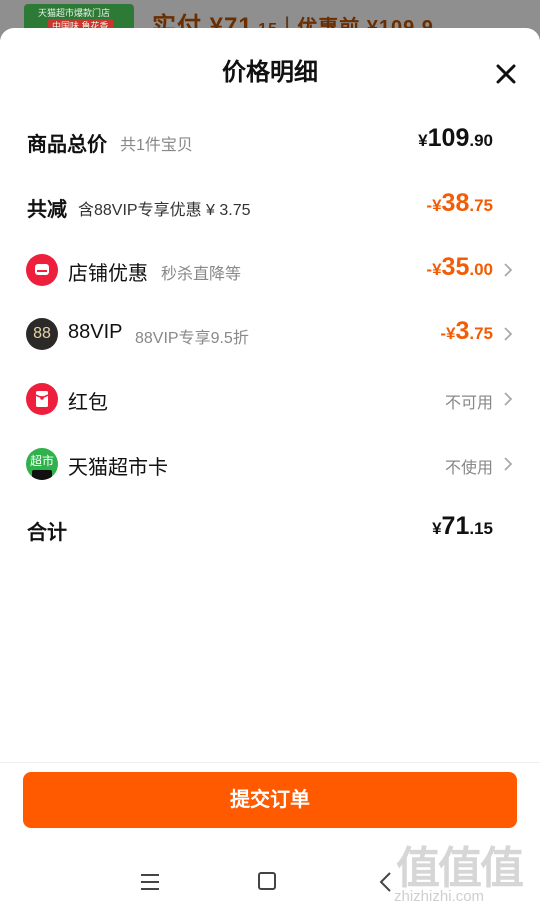 This screenshot has width=540, height=915. What do you see at coordinates (88, 403) in the screenshot?
I see `red-packet-label: 红包` at bounding box center [88, 403].